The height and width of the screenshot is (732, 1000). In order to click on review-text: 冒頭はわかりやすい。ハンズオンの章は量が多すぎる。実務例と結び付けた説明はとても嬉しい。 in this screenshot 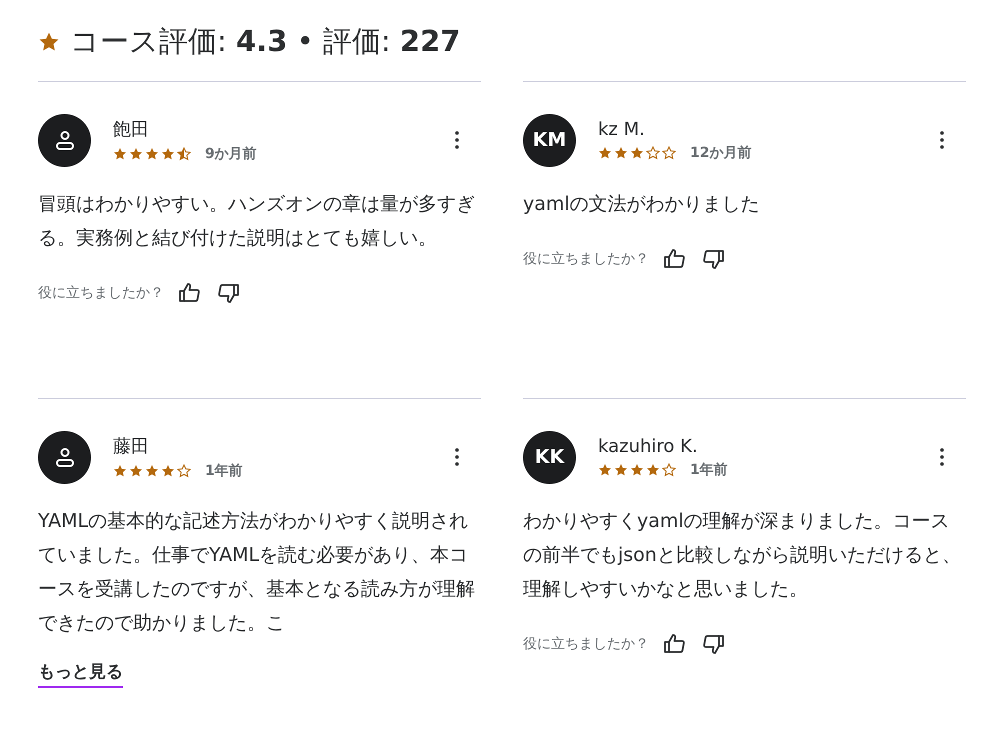, I will do `click(257, 221)`.